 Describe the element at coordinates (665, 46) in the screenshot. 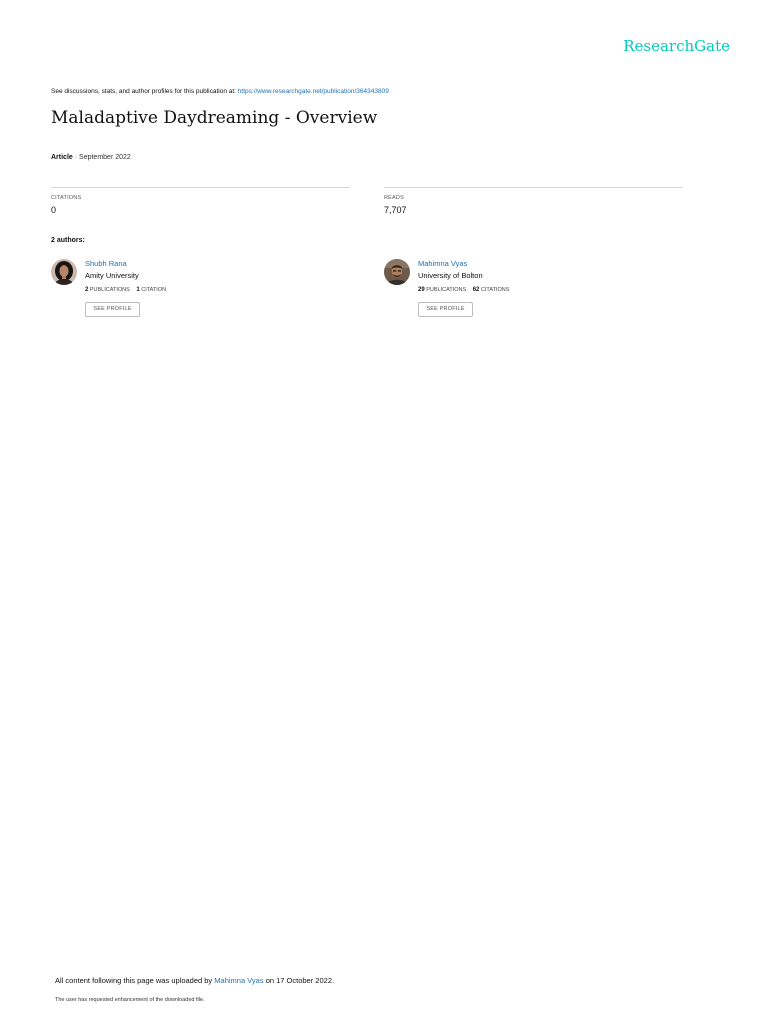

I see `researchgate-logo: ResearchGate` at that location.